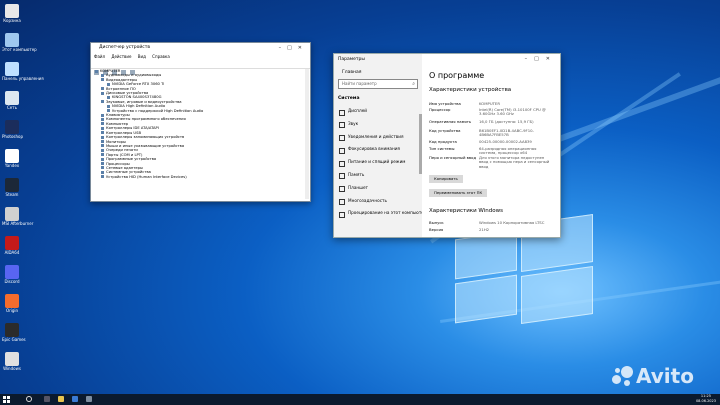 The width and height of the screenshot is (720, 405). Describe the element at coordinates (29, 399) in the screenshot. I see `search-icon` at that location.